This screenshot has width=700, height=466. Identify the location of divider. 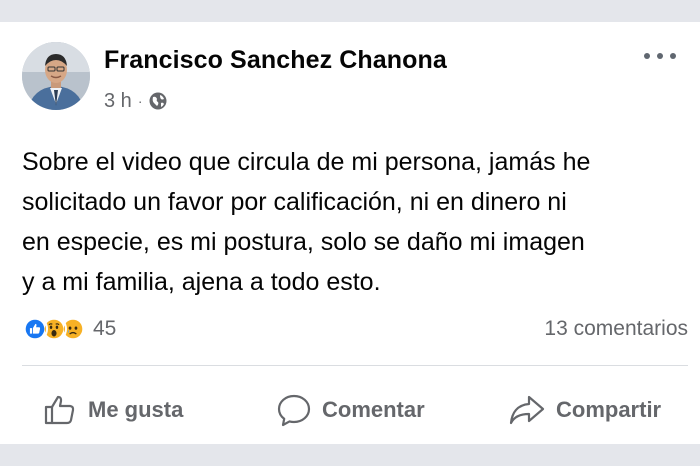
(355, 365).